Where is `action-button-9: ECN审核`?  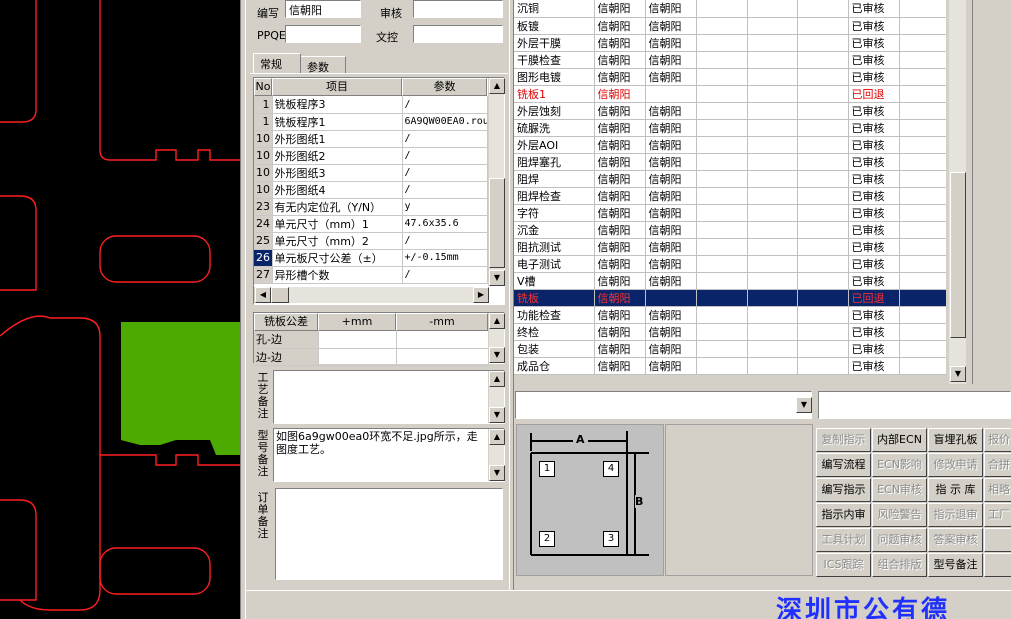
action-button-9: ECN审核 is located at coordinates (899, 490).